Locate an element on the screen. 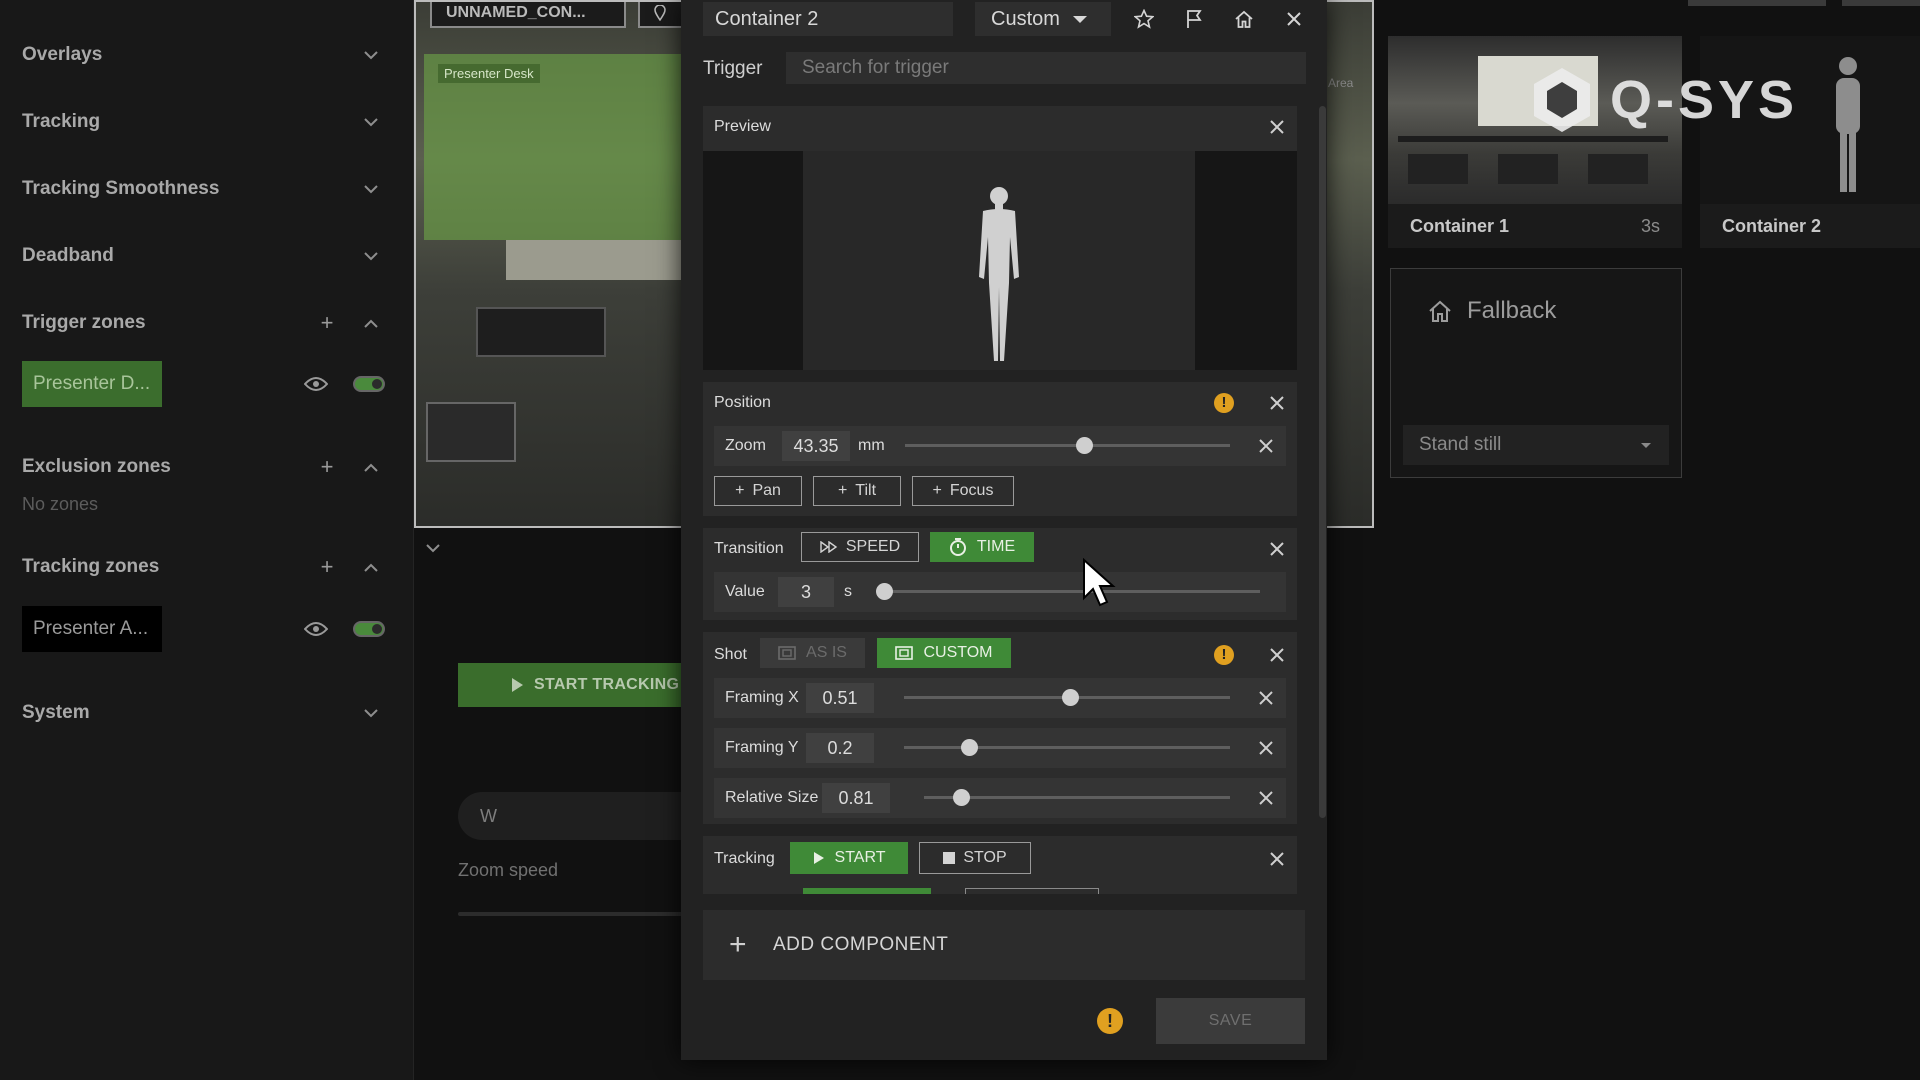 The height and width of the screenshot is (1080, 1920). clipped-green-button is located at coordinates (867, 891).